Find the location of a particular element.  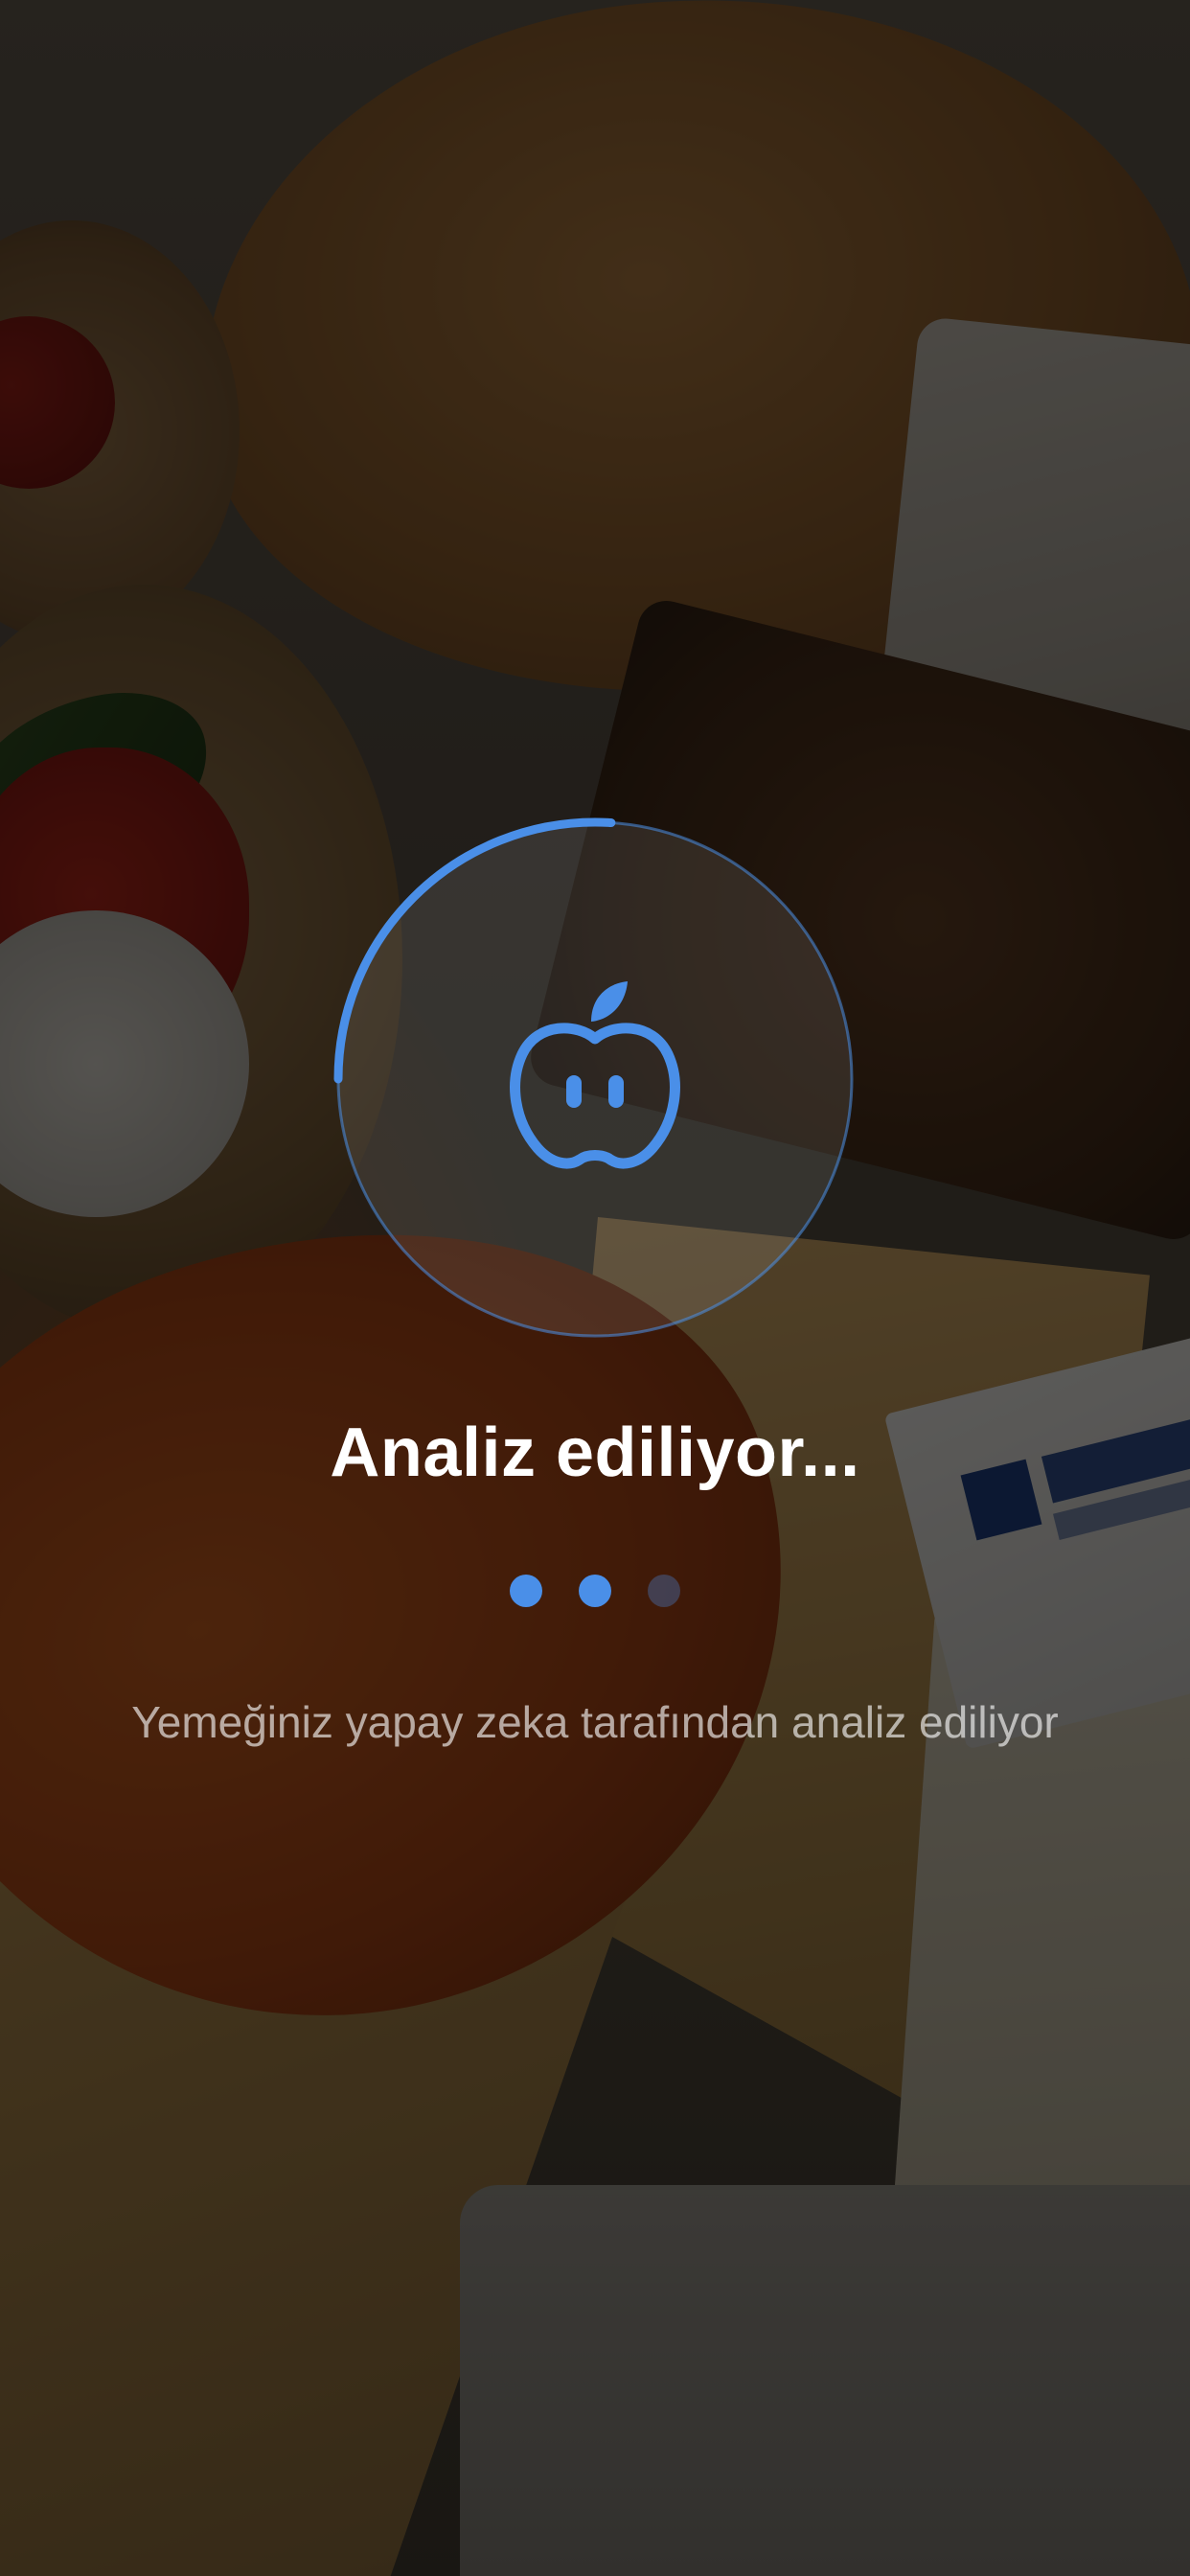

loading-dots is located at coordinates (595, 1591).